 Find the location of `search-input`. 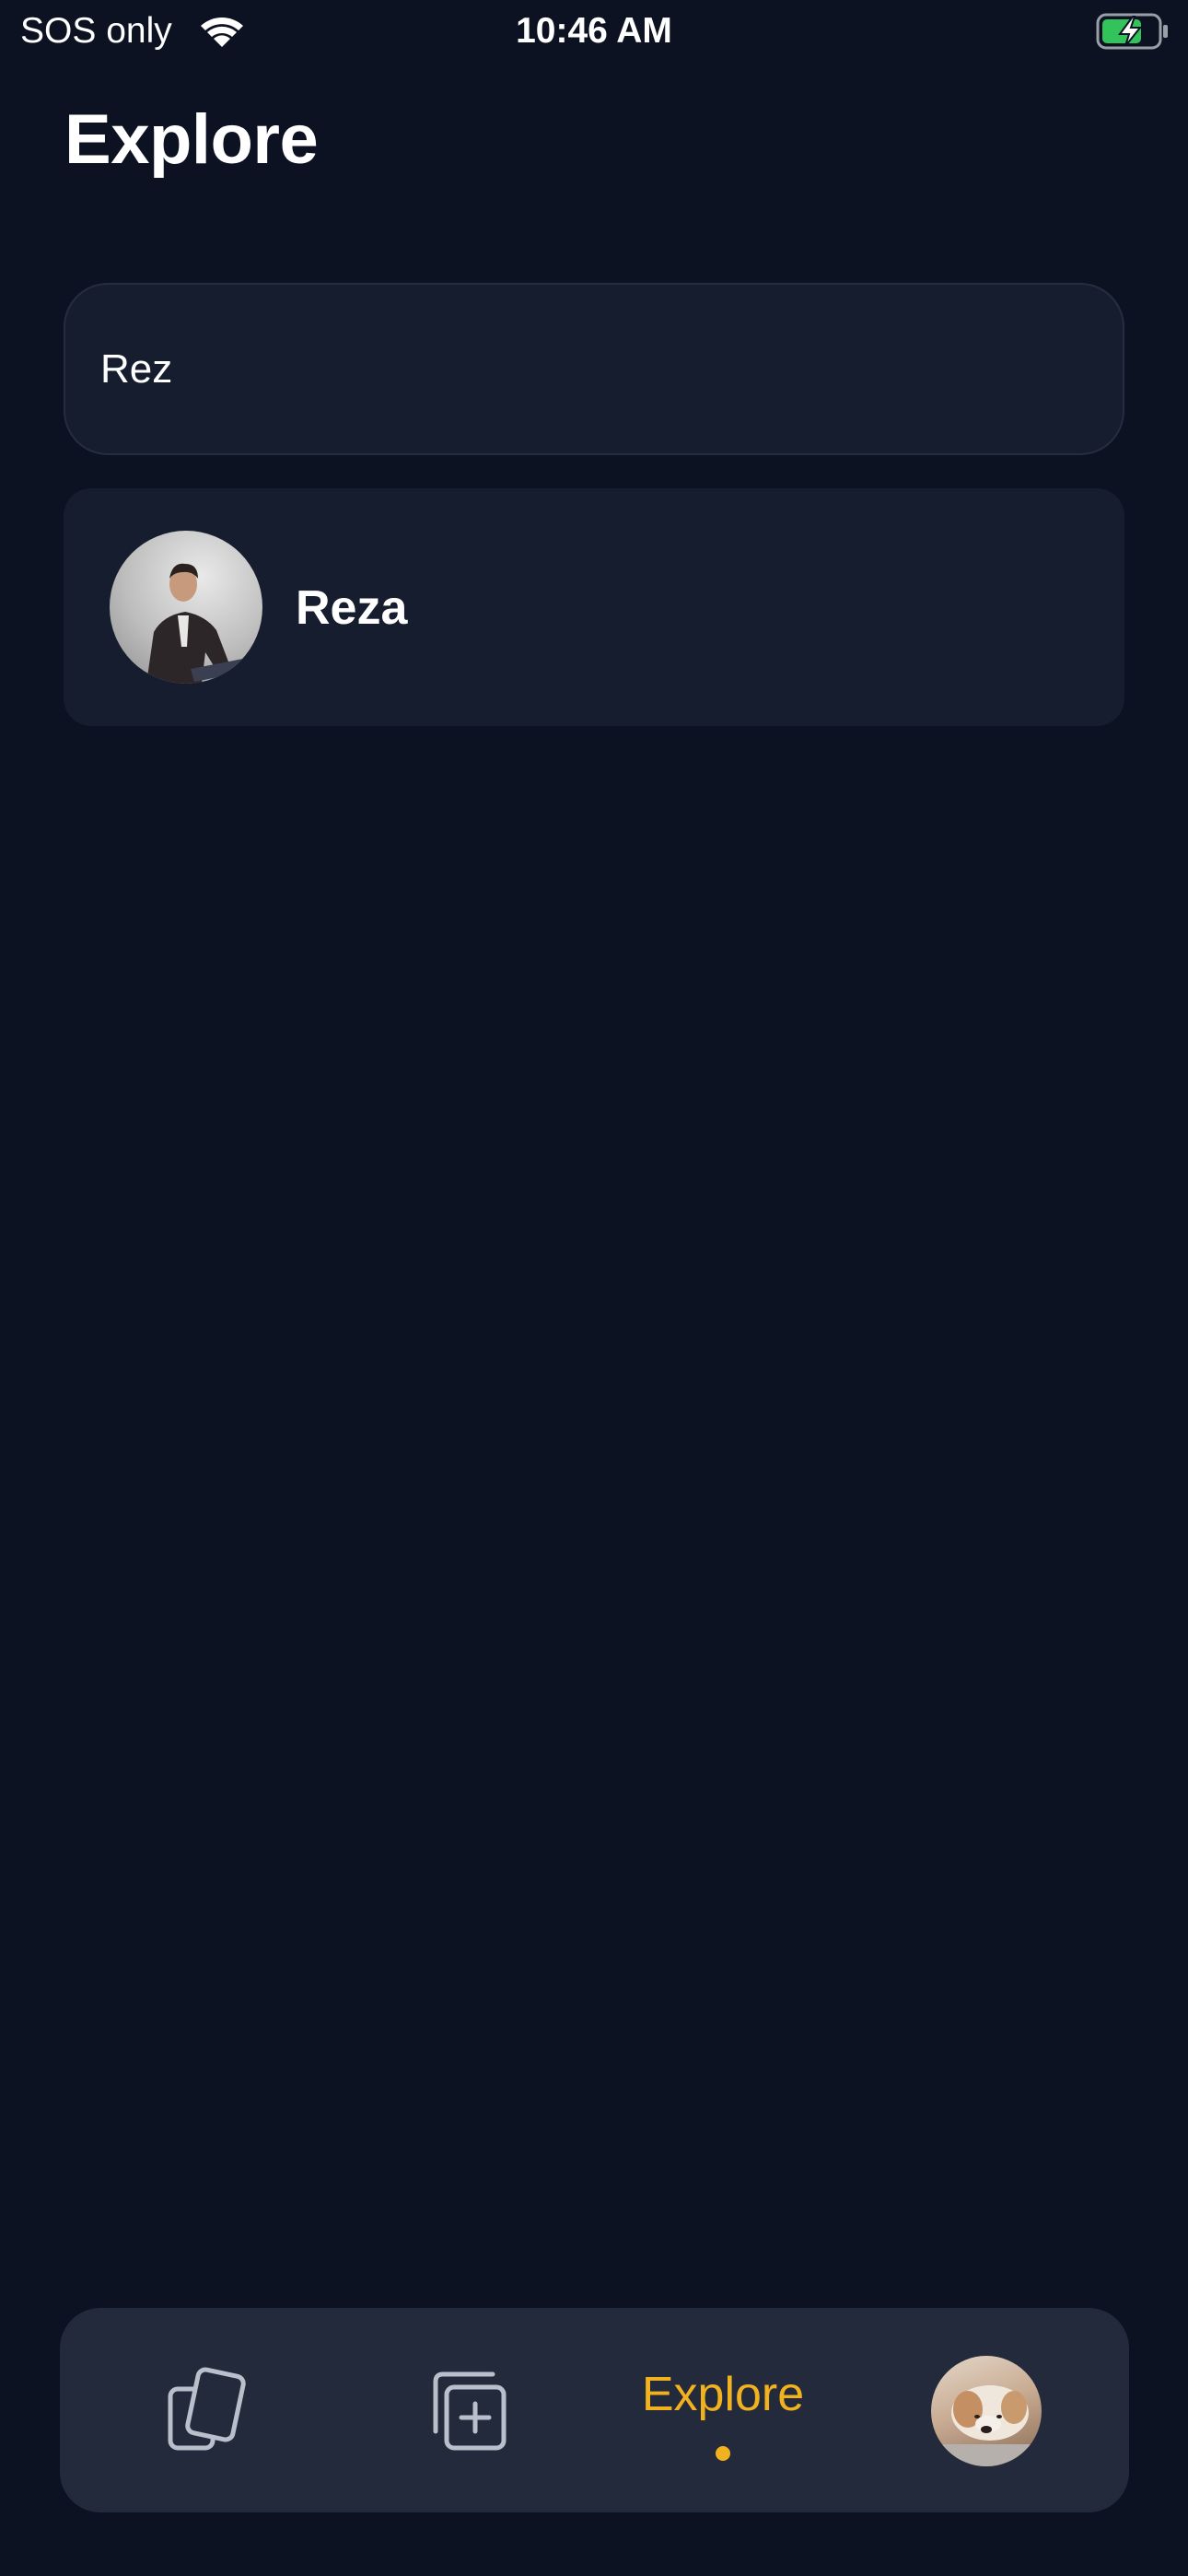

search-input is located at coordinates (588, 369).